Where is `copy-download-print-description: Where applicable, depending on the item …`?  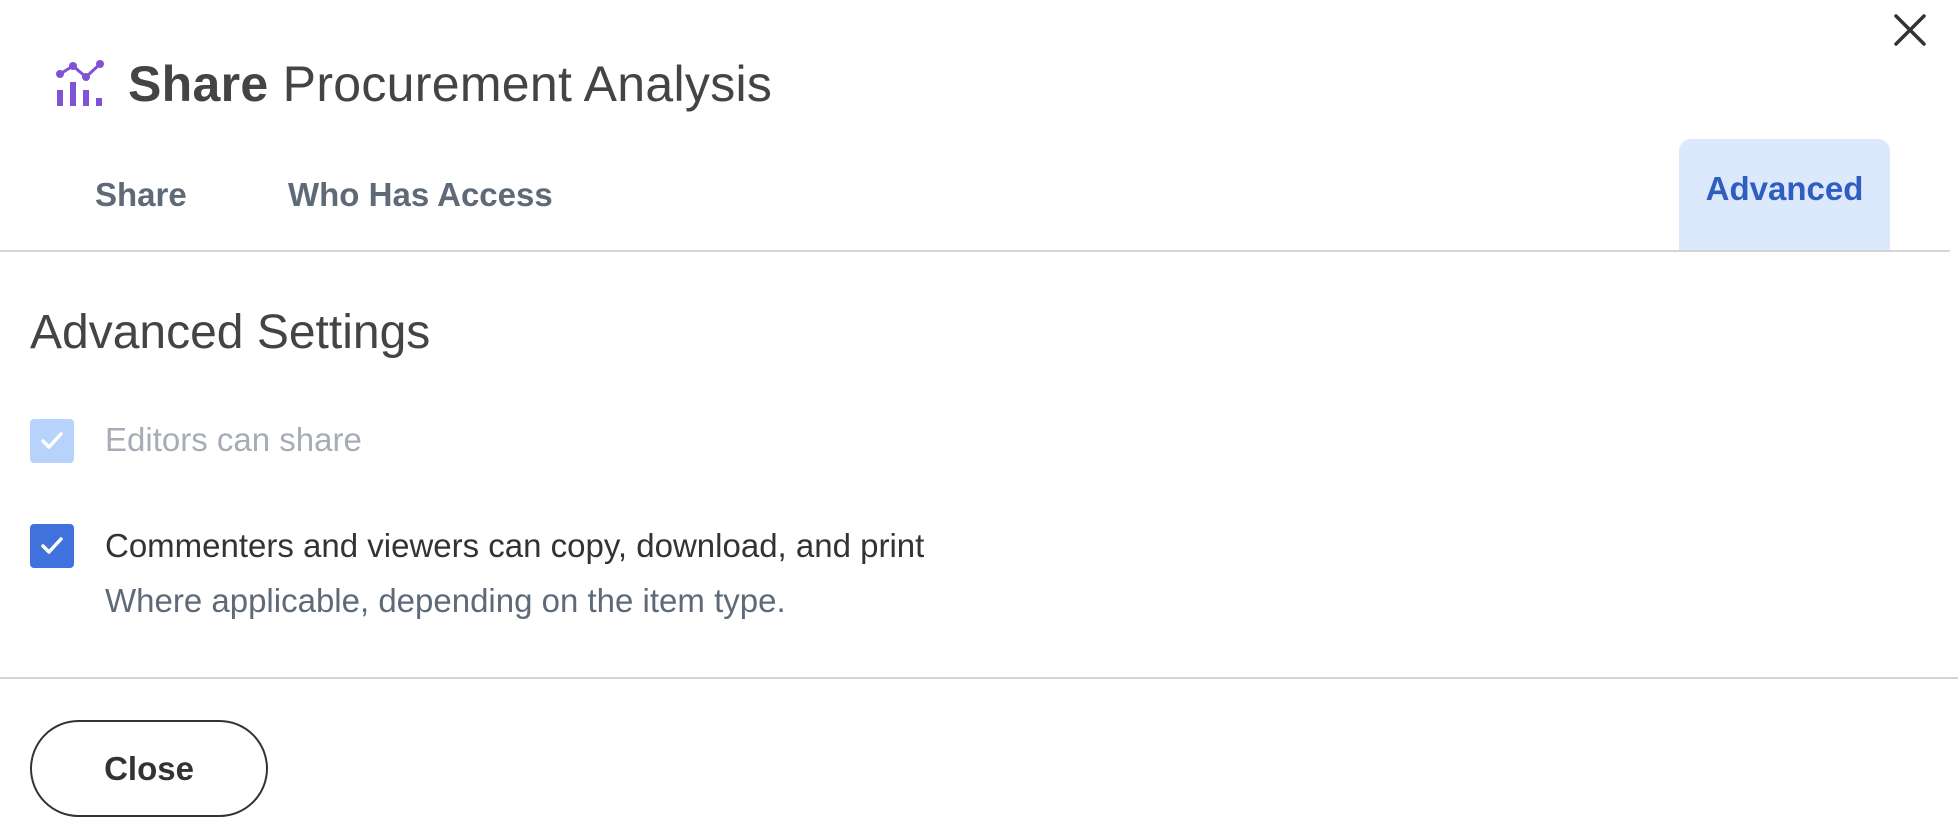
copy-download-print-description: Where applicable, depending on the item … is located at coordinates (445, 600).